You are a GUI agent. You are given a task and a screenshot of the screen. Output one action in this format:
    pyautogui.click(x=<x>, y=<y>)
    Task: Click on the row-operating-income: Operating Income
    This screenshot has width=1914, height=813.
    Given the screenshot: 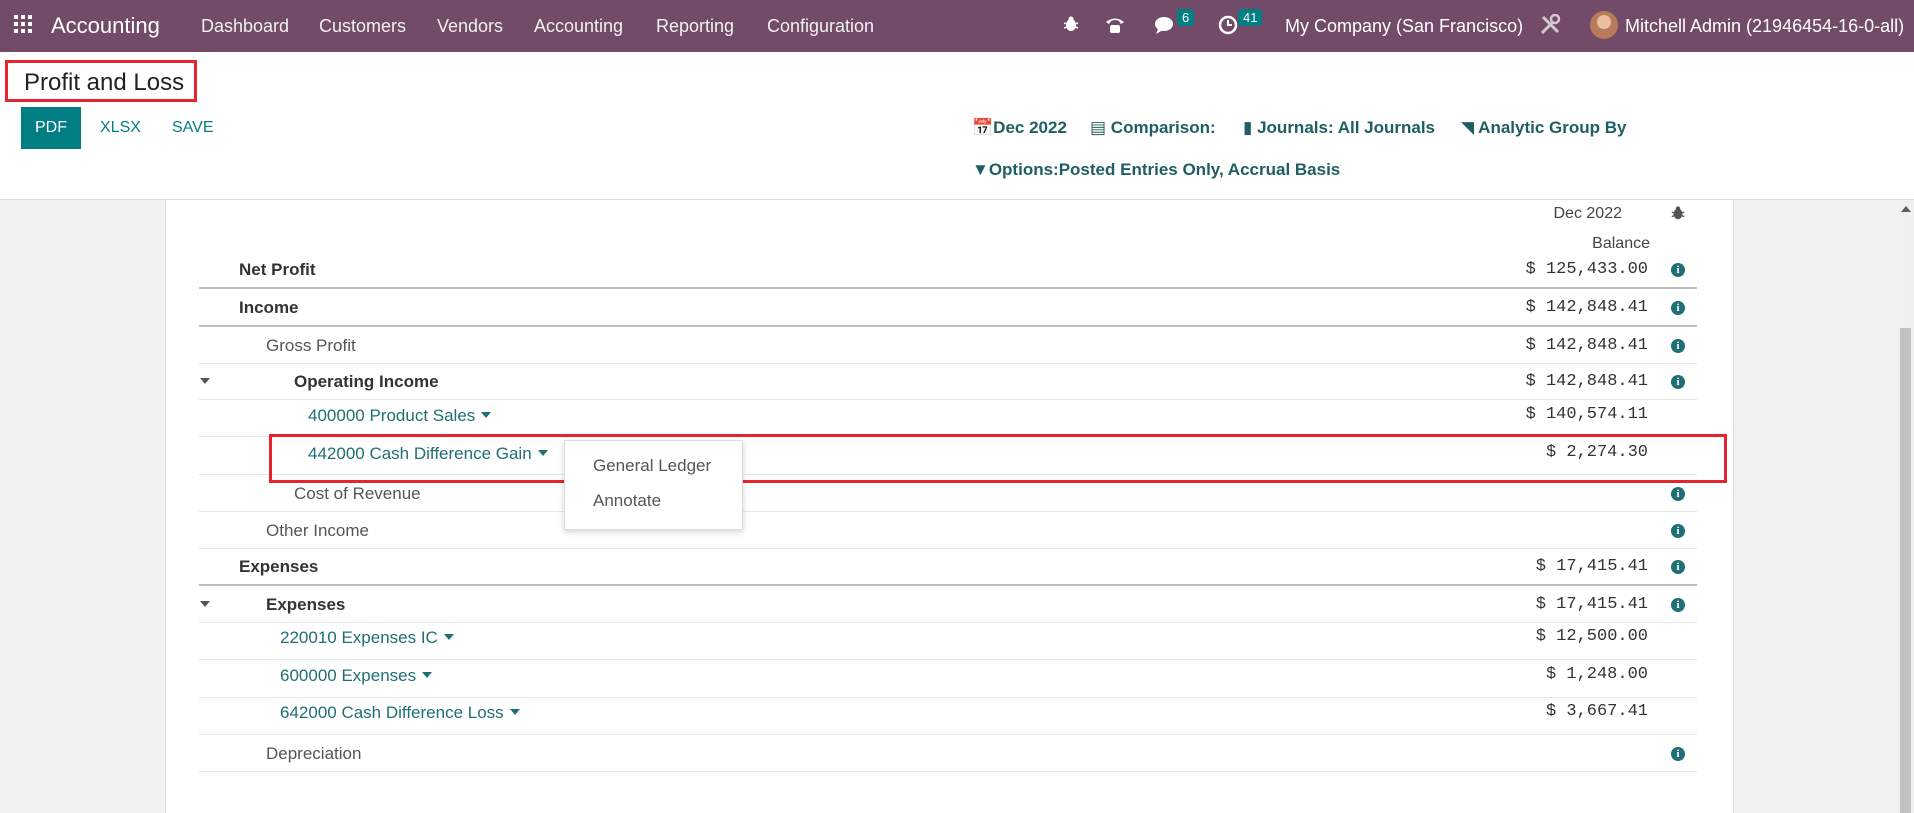 What is the action you would take?
    pyautogui.click(x=366, y=382)
    